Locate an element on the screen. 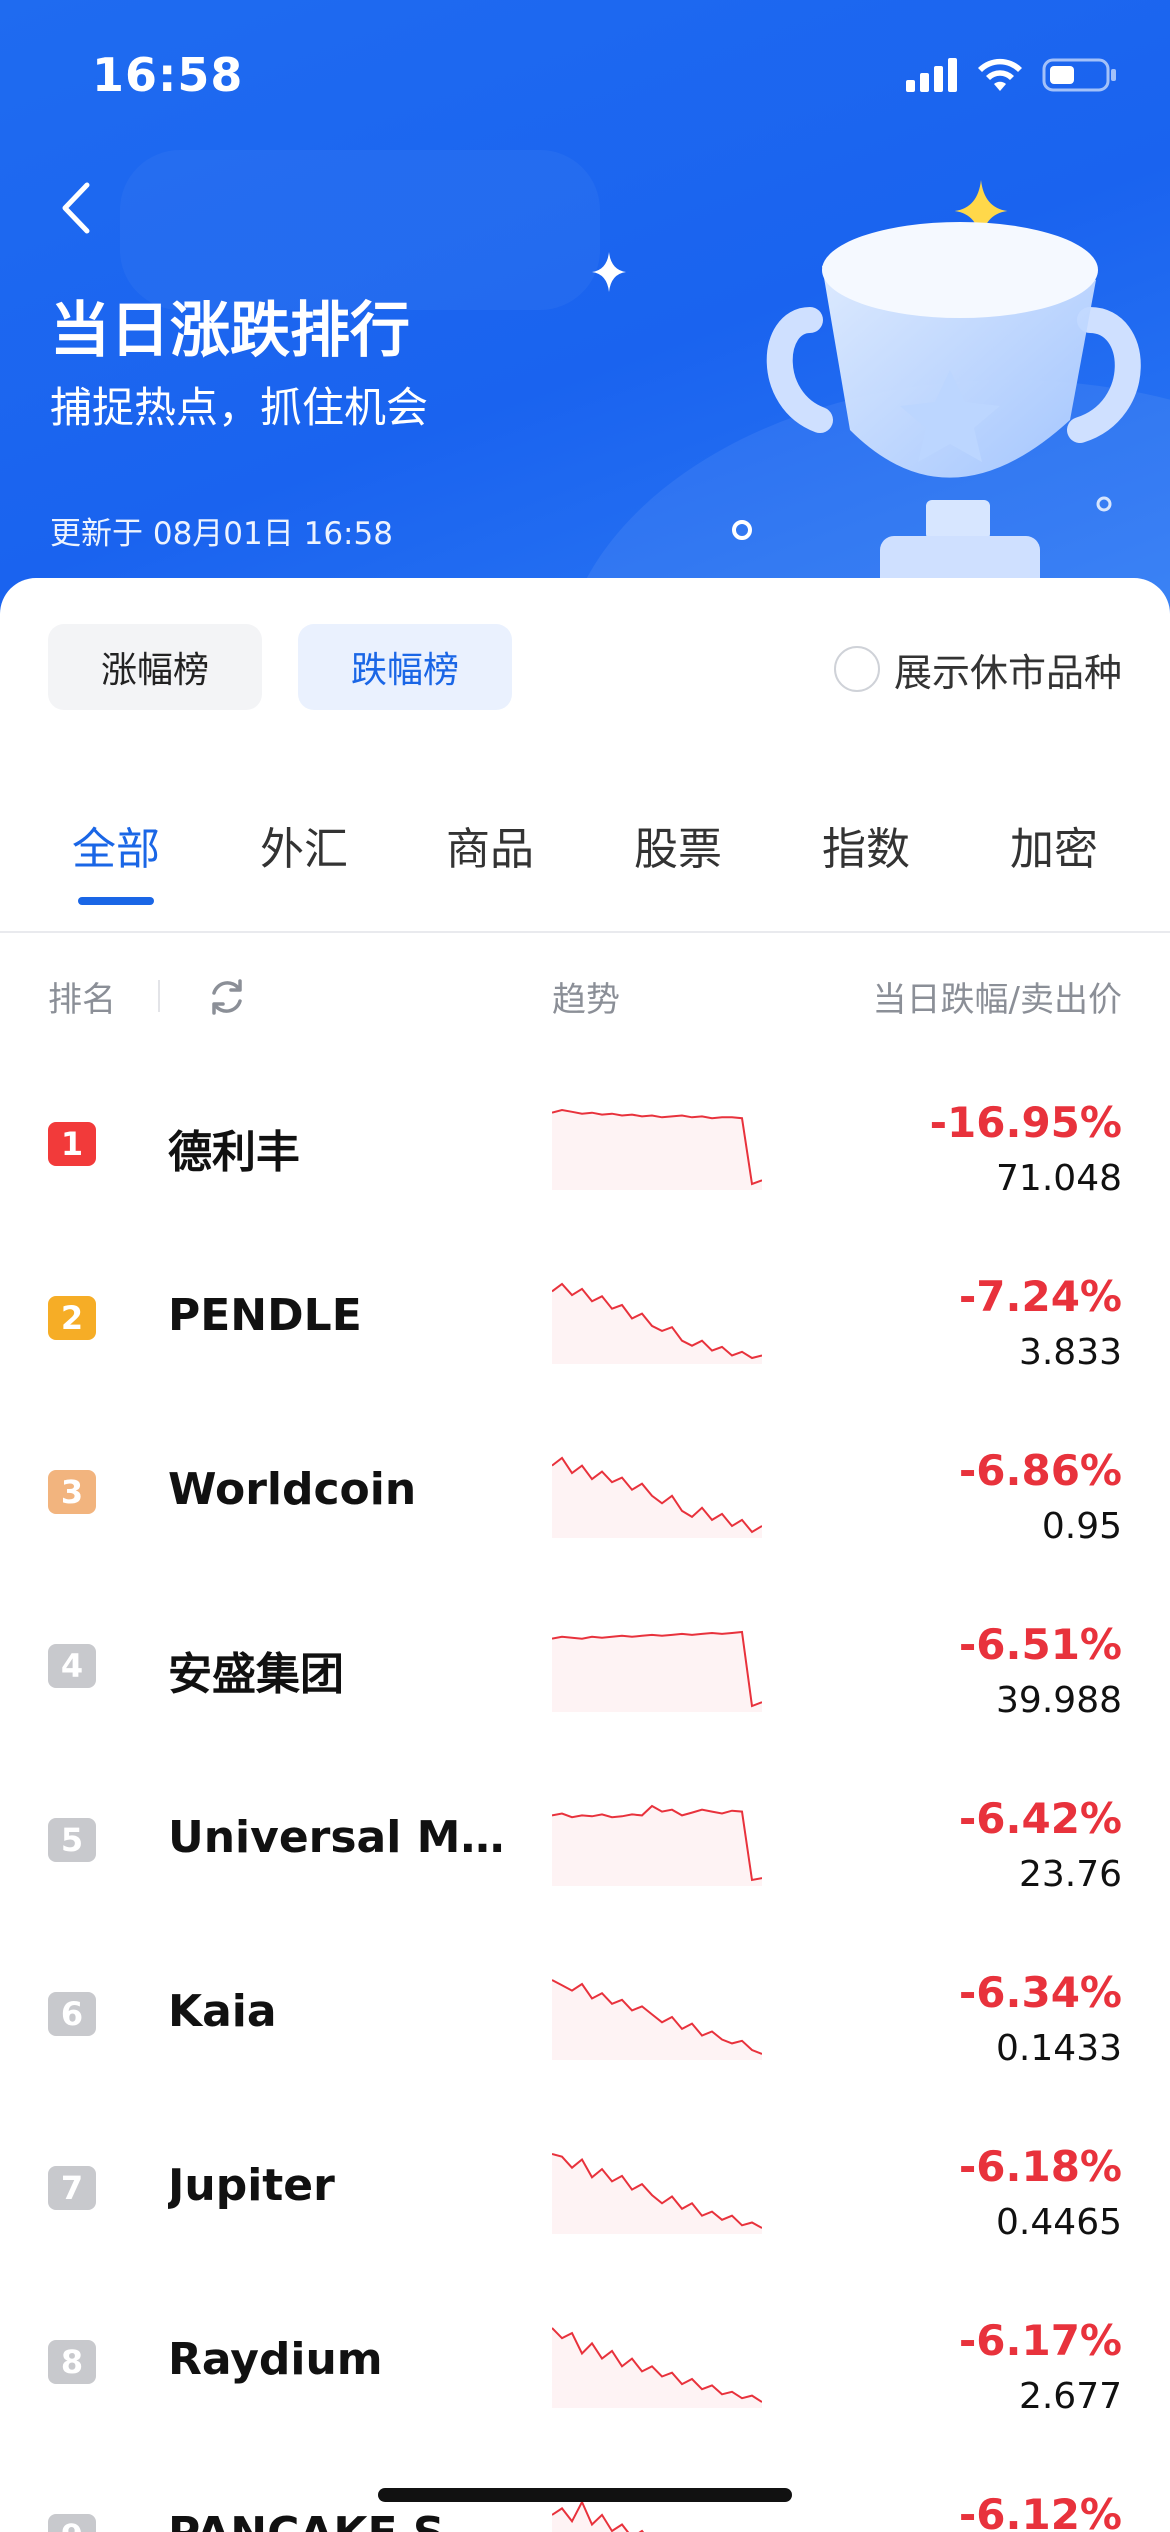 Image resolution: width=1170 pixels, height=2532 pixels. rank-badge: 4 is located at coordinates (72, 1666).